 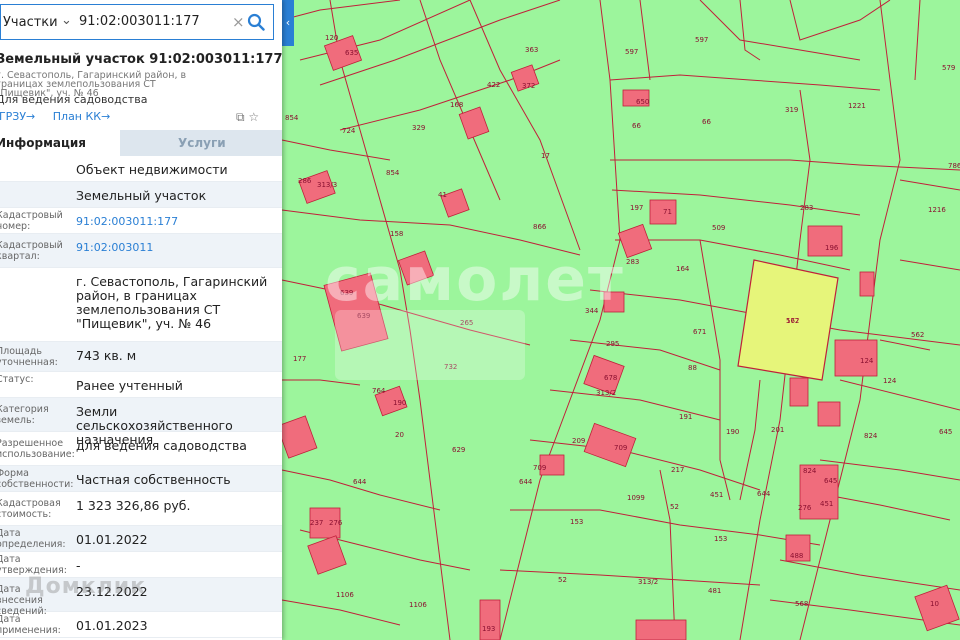 What do you see at coordinates (528, 86) in the screenshot?
I see `parcel-number-label: 372` at bounding box center [528, 86].